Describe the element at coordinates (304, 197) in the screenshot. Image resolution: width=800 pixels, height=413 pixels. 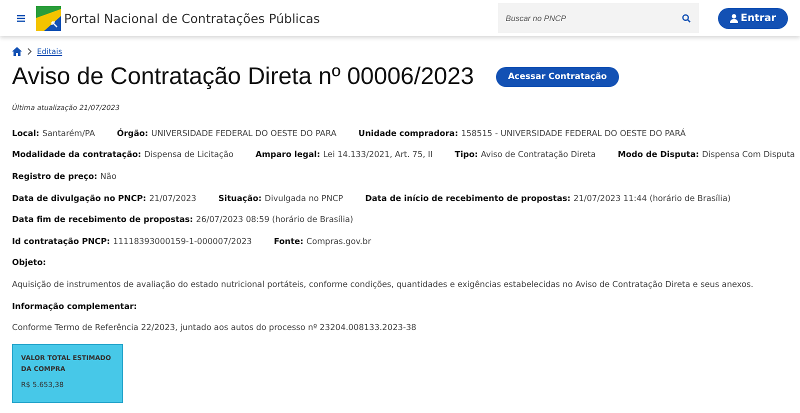
I see `field-value: Divulgada no PNCP` at that location.